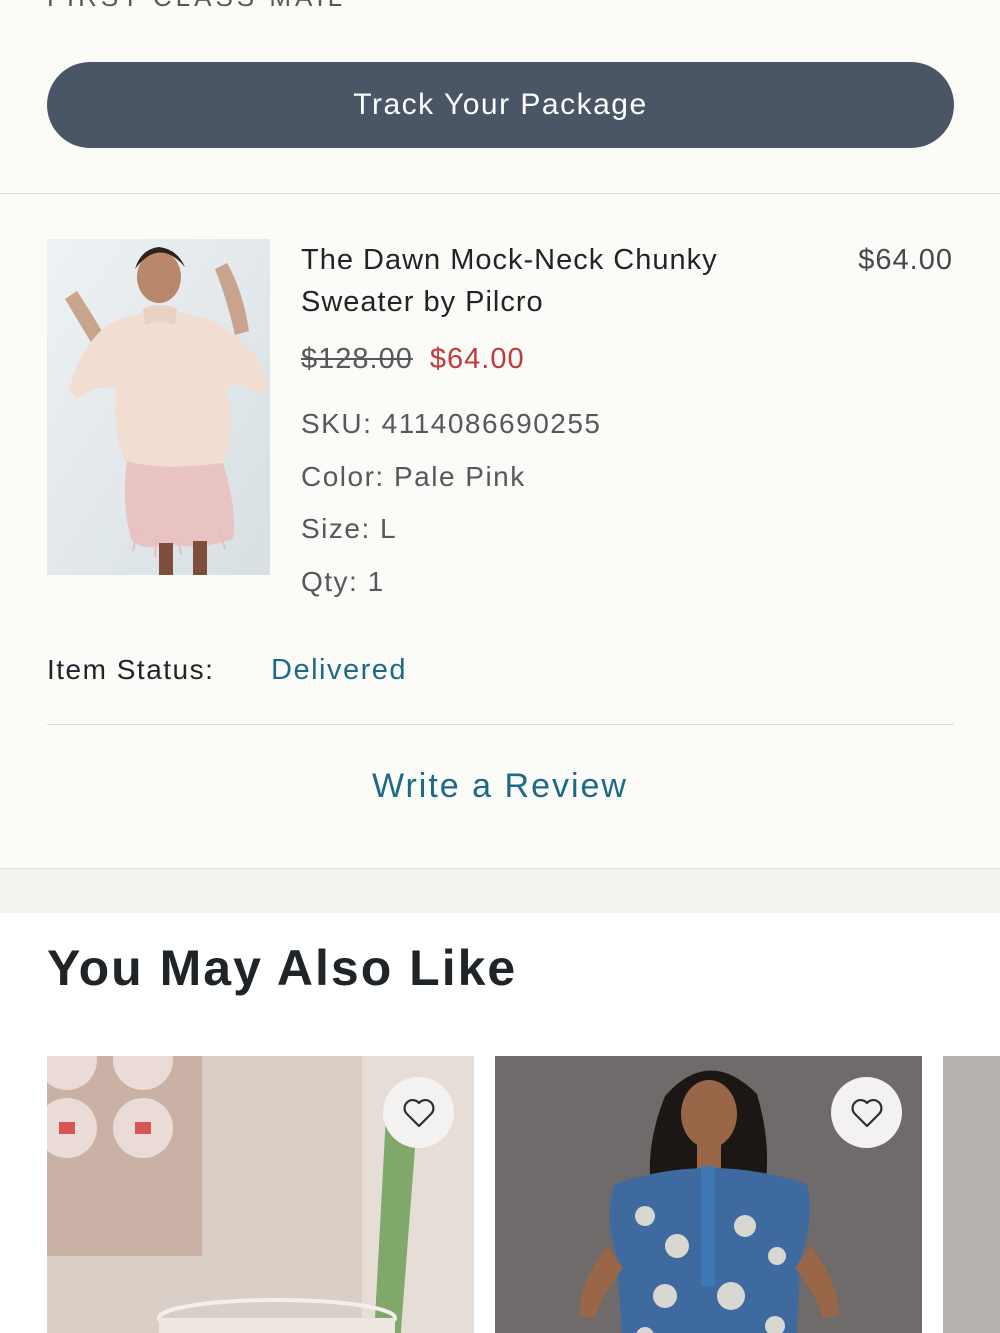  I want to click on original-price: $128.00, so click(357, 359).